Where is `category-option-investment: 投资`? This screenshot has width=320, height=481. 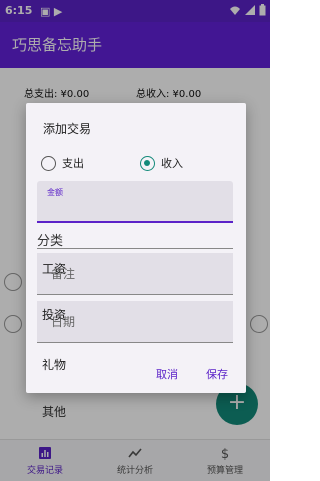 category-option-investment: 投资 is located at coordinates (54, 314).